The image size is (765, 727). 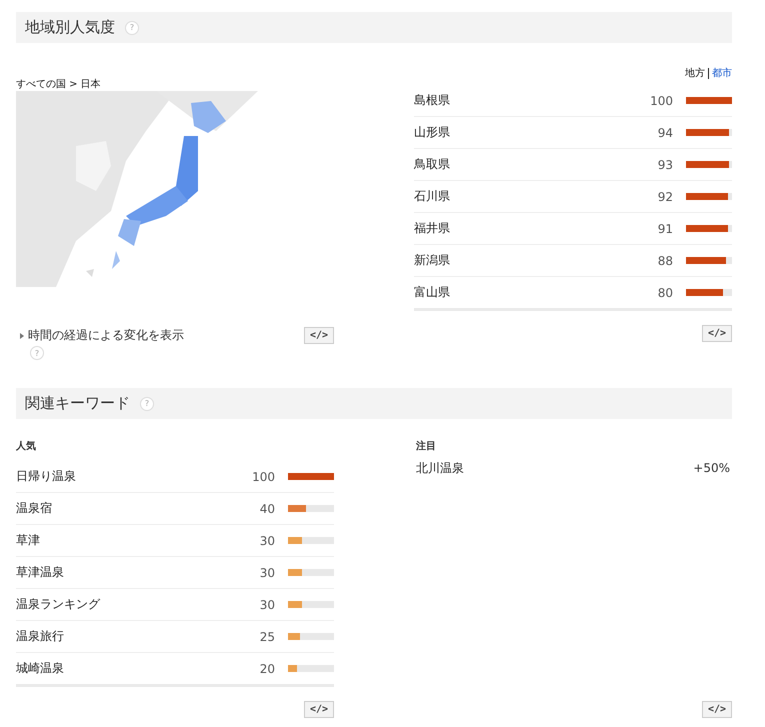 What do you see at coordinates (432, 164) in the screenshot?
I see `region-name: 鳥取県` at bounding box center [432, 164].